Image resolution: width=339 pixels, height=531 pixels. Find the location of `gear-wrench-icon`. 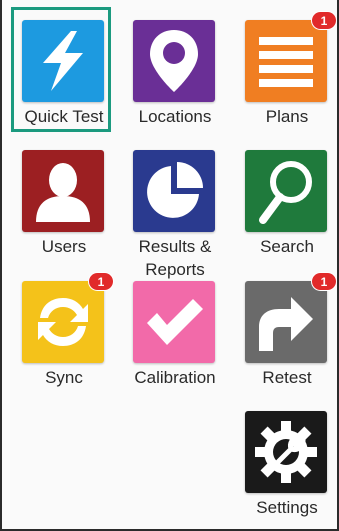

gear-wrench-icon is located at coordinates (286, 452).